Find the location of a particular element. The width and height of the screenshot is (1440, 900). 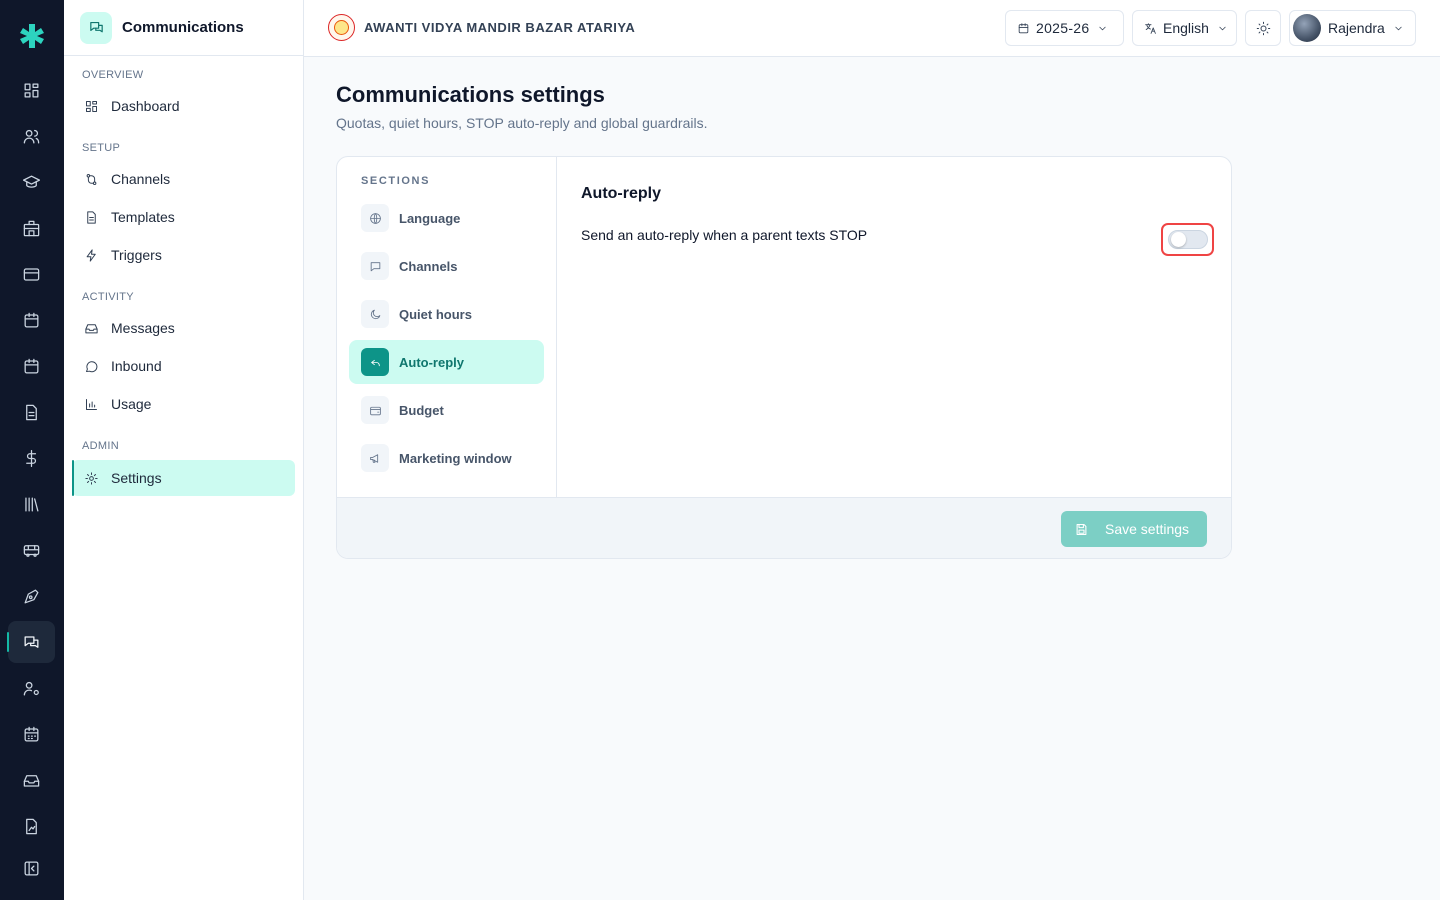

calendar-event-icon is located at coordinates (31, 366).